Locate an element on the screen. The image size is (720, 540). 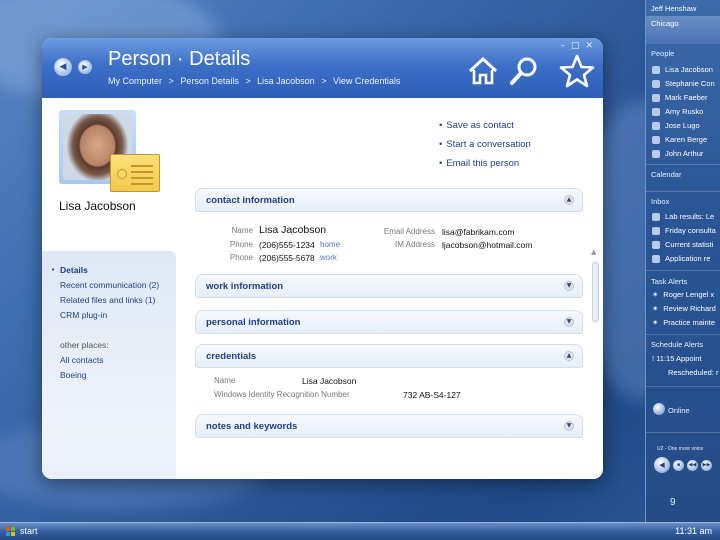
nav-item-related-files: Related files and links (1) is located at coordinates (107, 300).